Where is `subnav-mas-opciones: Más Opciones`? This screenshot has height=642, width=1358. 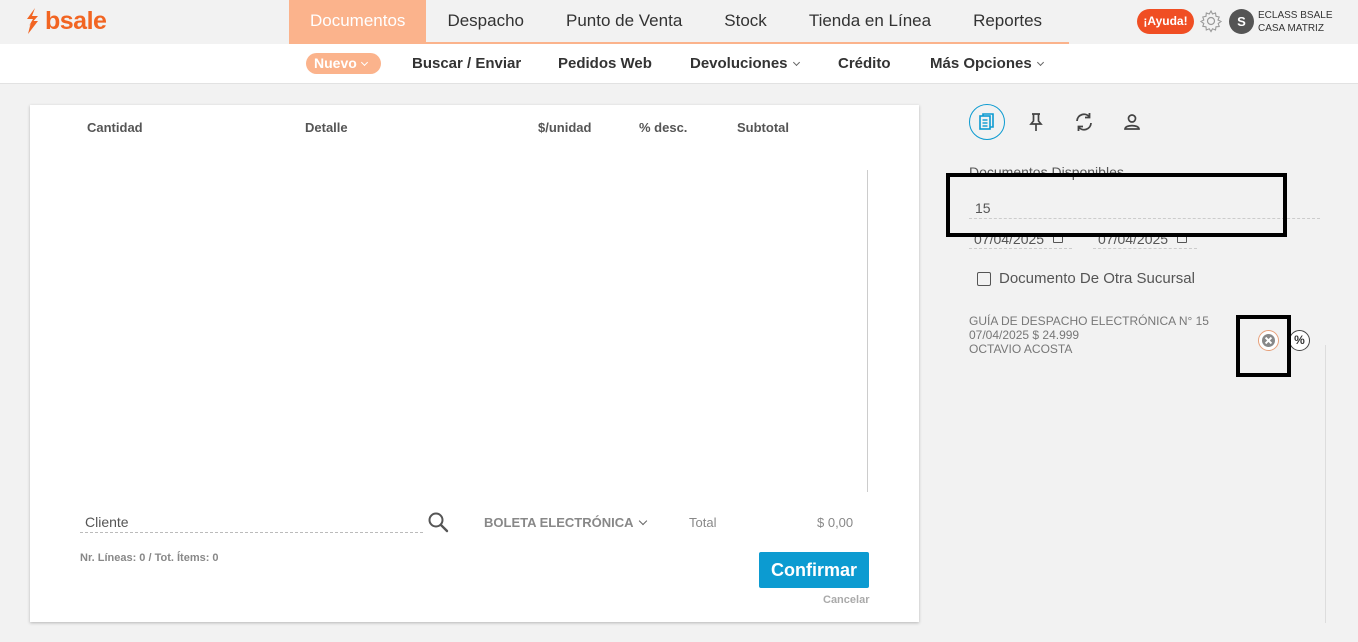
subnav-mas-opciones: Más Opciones is located at coordinates (987, 63).